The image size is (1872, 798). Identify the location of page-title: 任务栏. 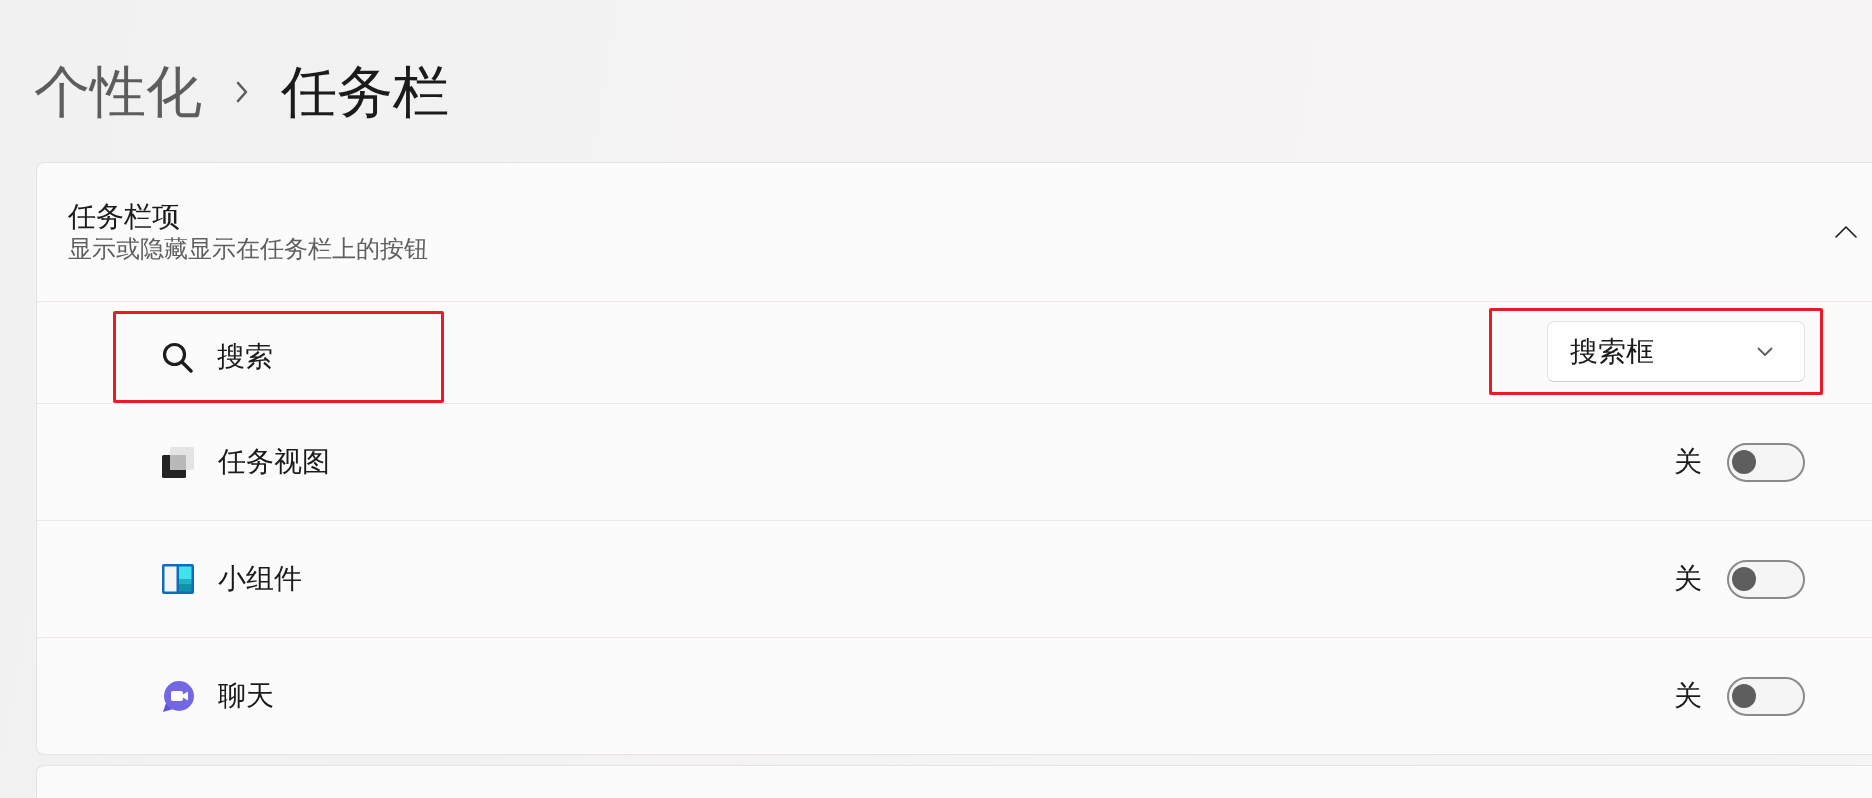
(365, 92).